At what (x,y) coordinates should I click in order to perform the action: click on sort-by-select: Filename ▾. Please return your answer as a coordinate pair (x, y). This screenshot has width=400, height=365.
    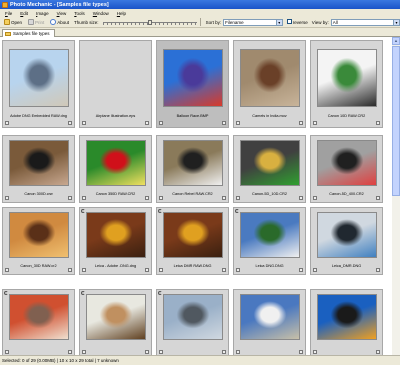
    Looking at the image, I should click on (253, 22).